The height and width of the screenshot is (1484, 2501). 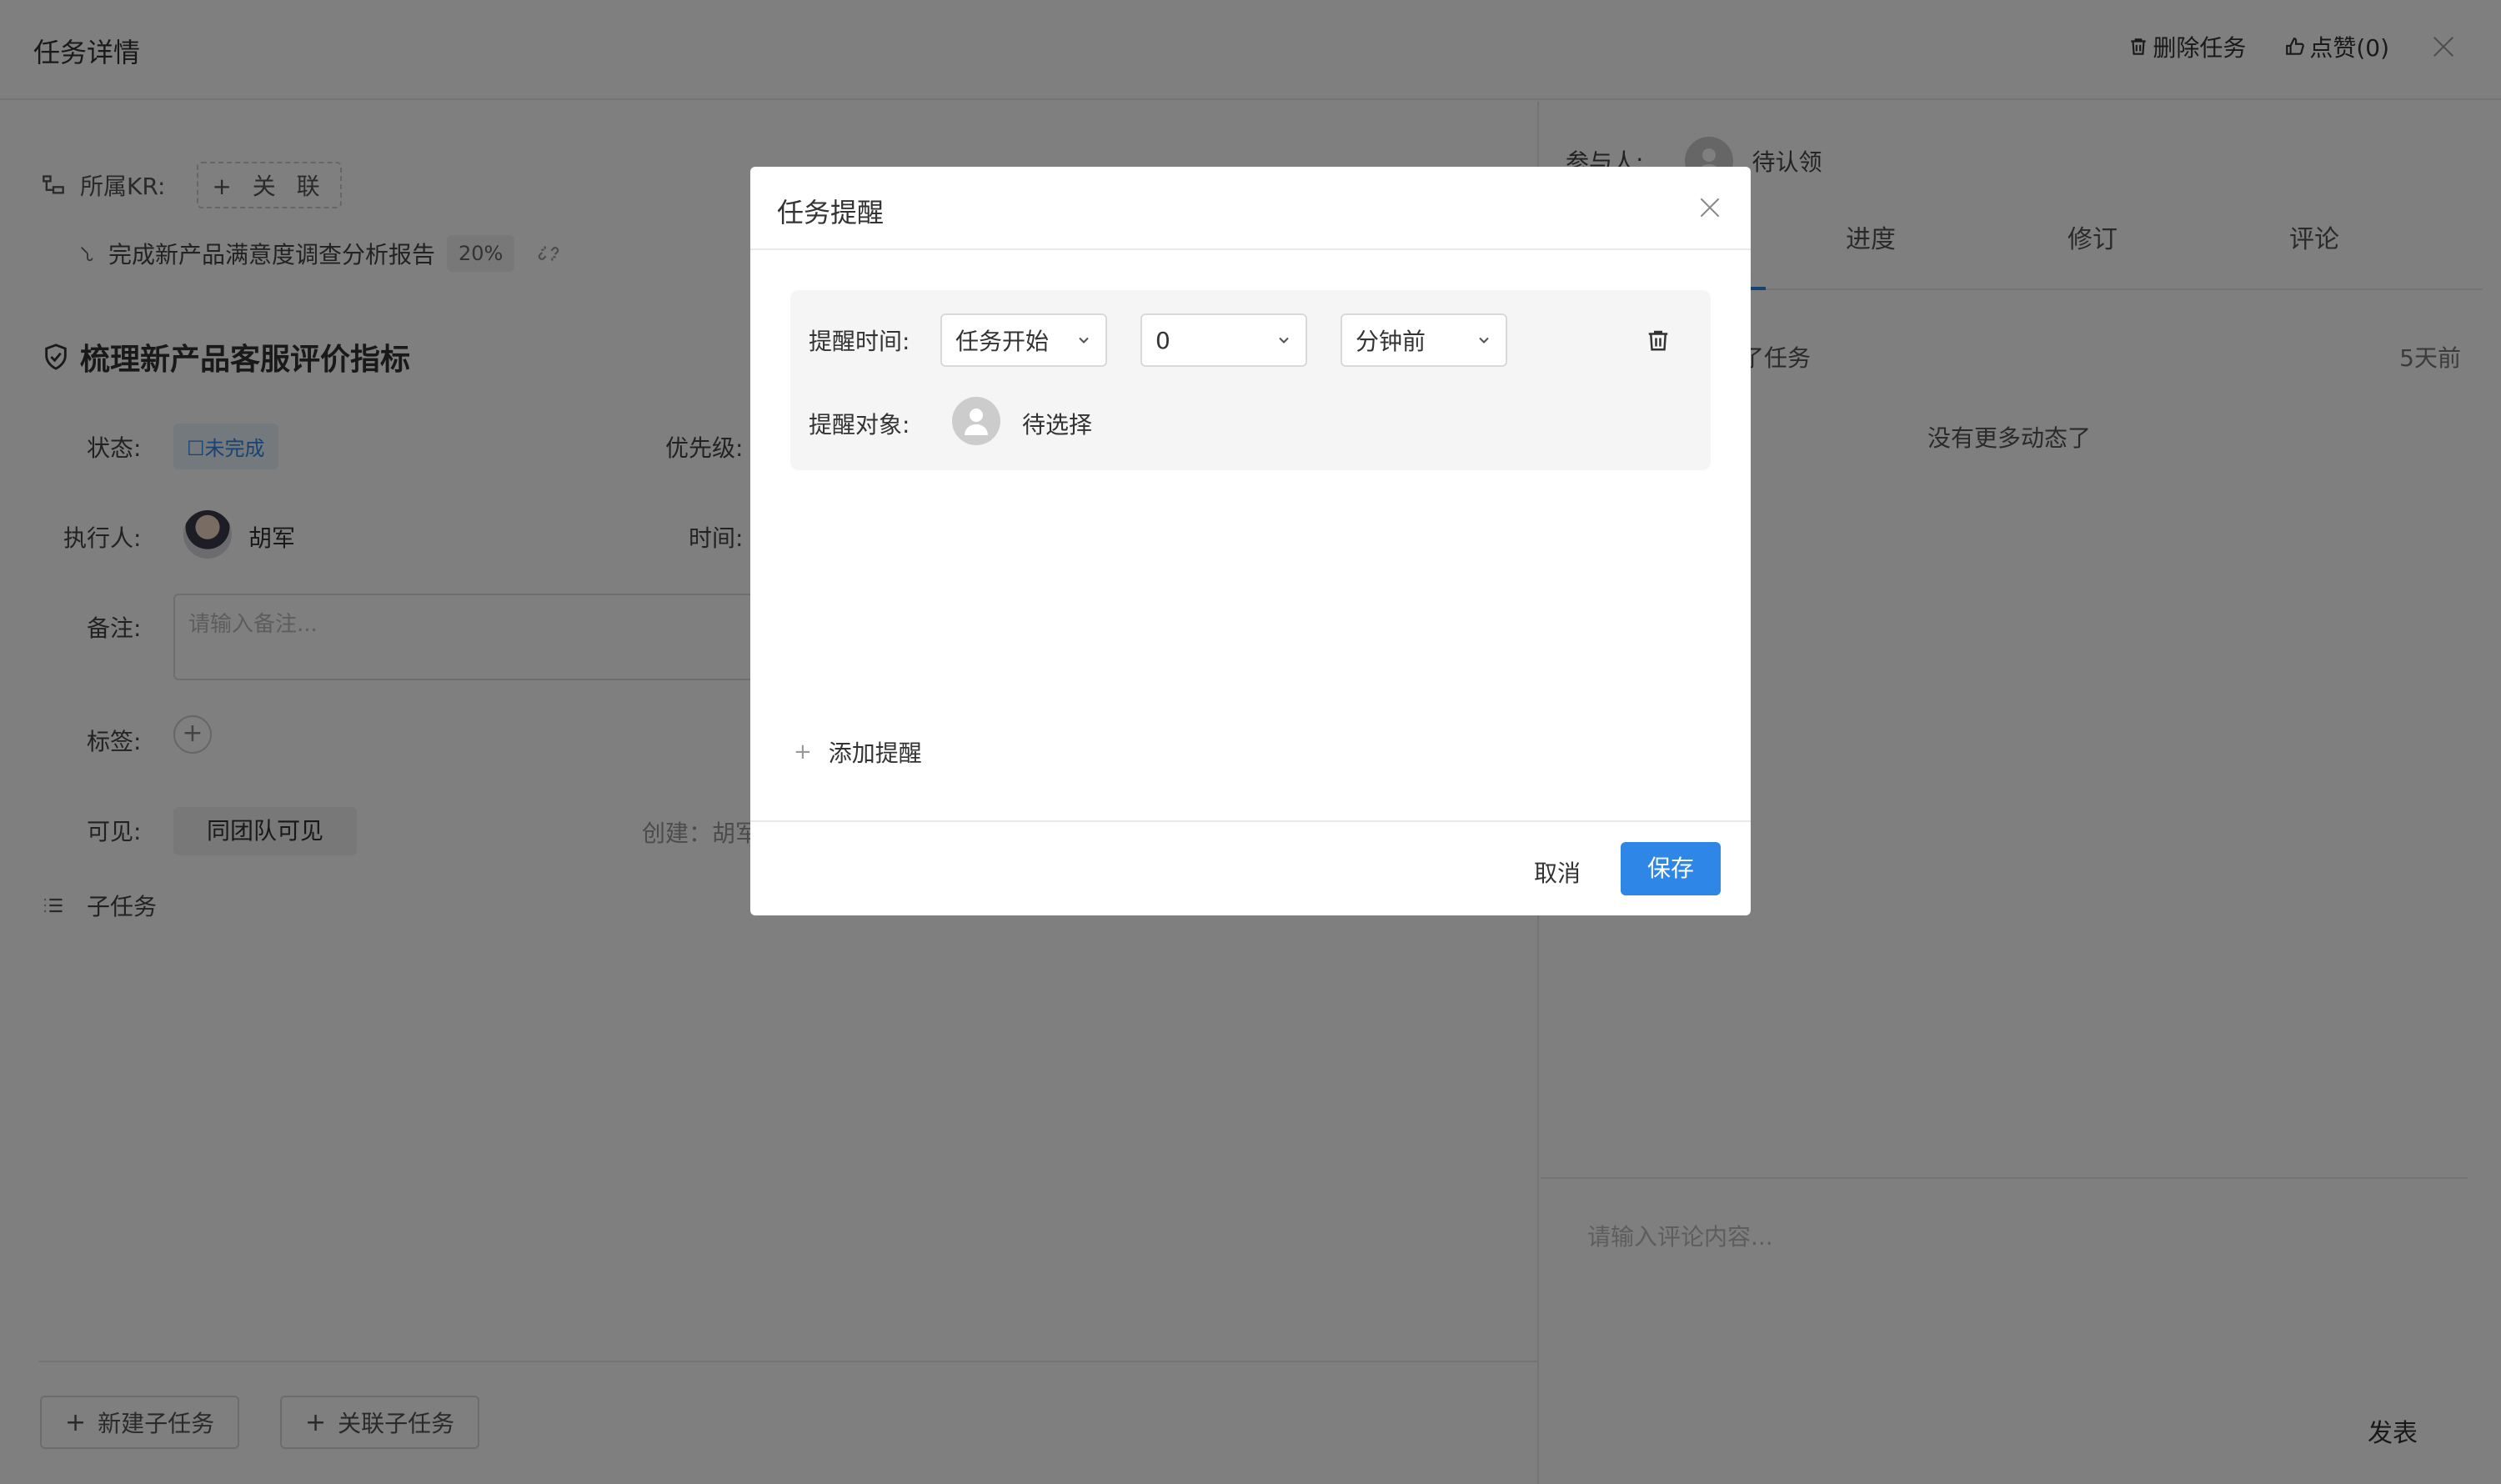 I want to click on remind-target-value: 待选择, so click(x=1057, y=423).